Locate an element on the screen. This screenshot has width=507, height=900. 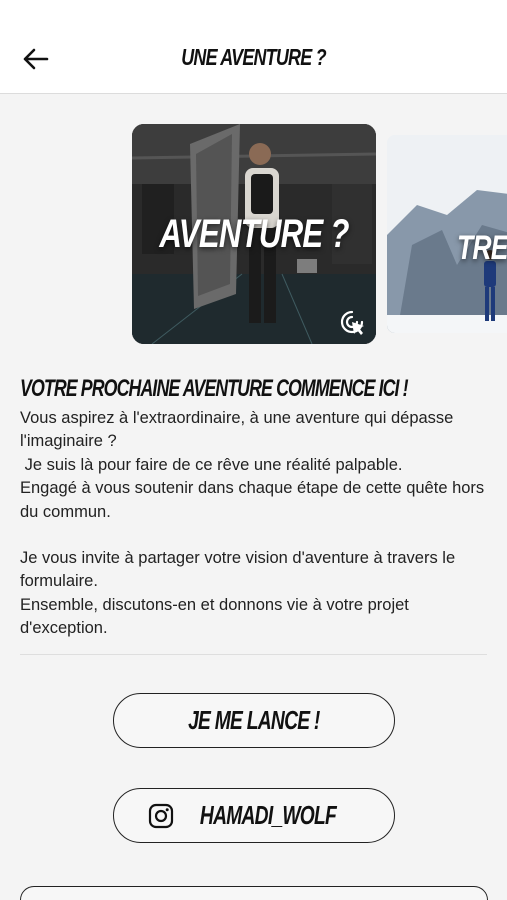
button-label: HAMADI_WOLF is located at coordinates (268, 815).